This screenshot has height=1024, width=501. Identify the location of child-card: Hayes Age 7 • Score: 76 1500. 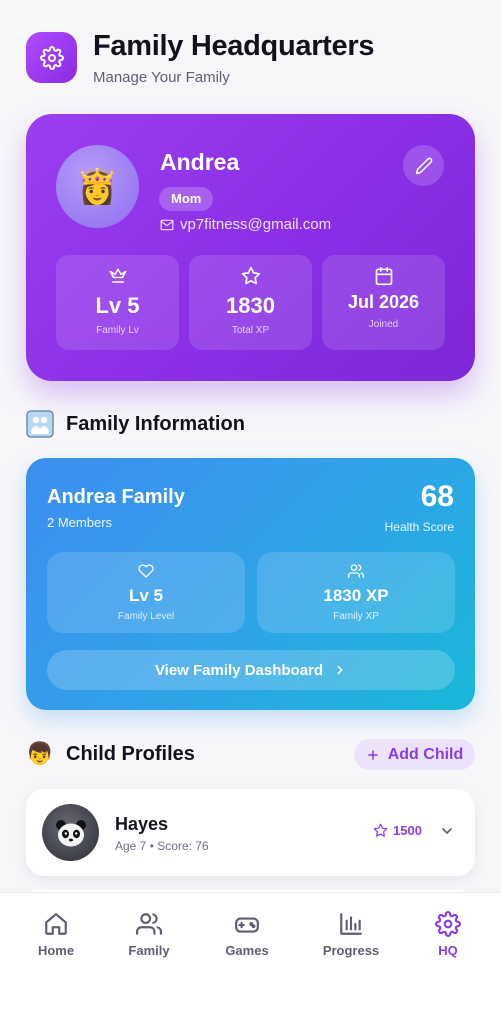
(250, 832).